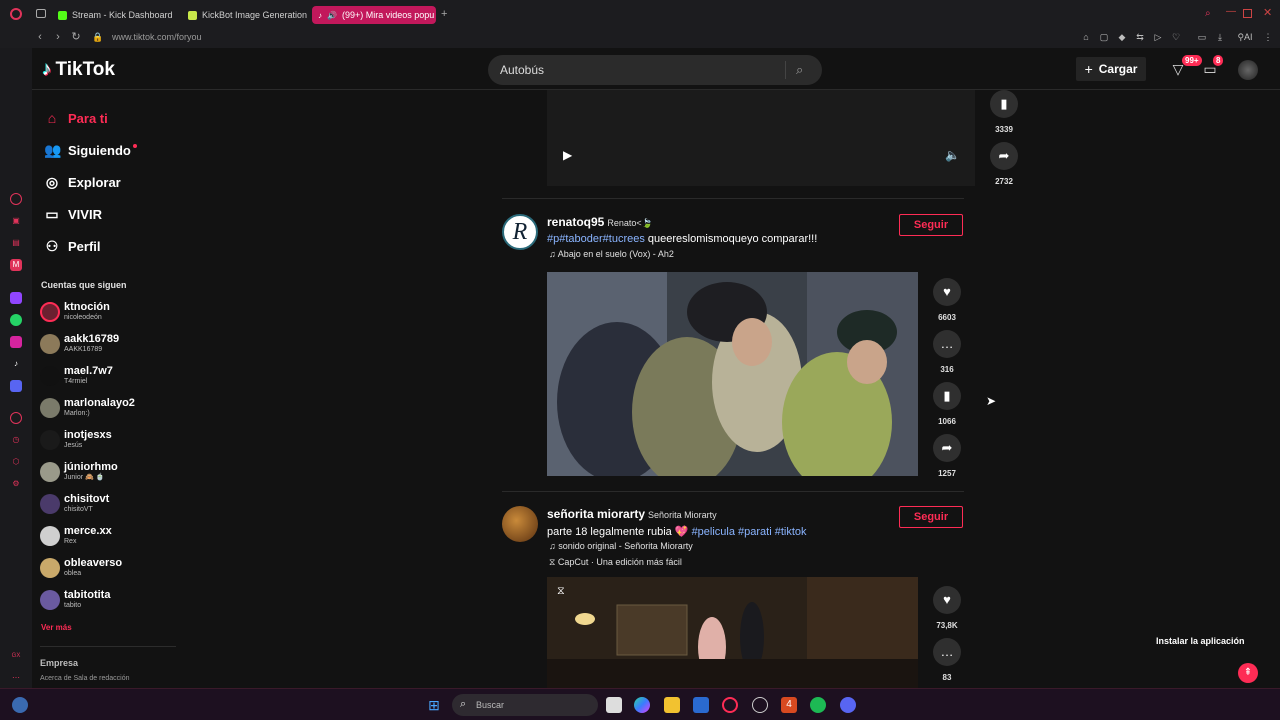  I want to click on taskbar-search: ⌕ Buscar, so click(525, 705).